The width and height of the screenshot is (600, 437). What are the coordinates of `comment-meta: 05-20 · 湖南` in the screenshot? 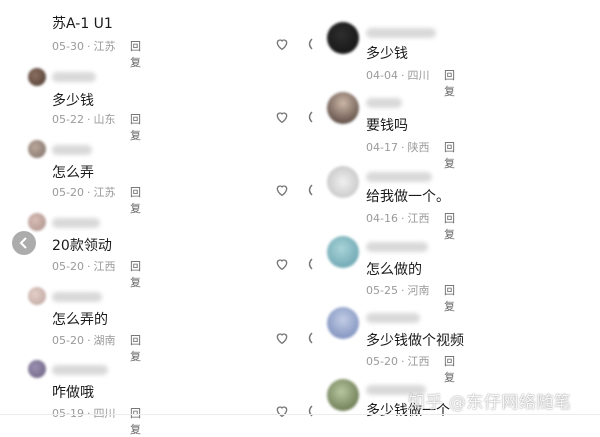 It's located at (83, 340).